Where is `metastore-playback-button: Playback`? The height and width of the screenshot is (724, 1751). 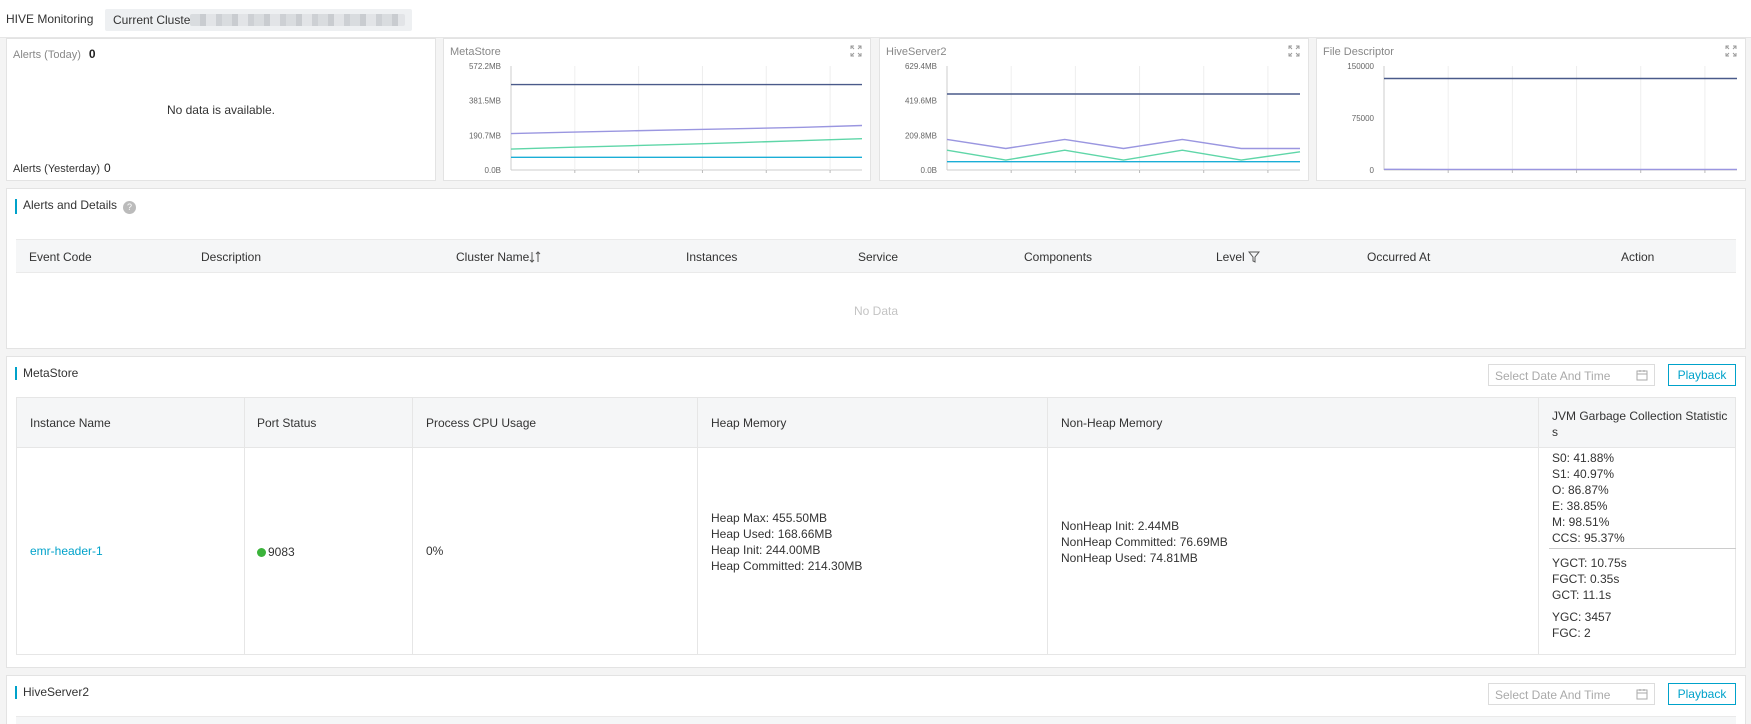
metastore-playback-button: Playback is located at coordinates (1702, 375).